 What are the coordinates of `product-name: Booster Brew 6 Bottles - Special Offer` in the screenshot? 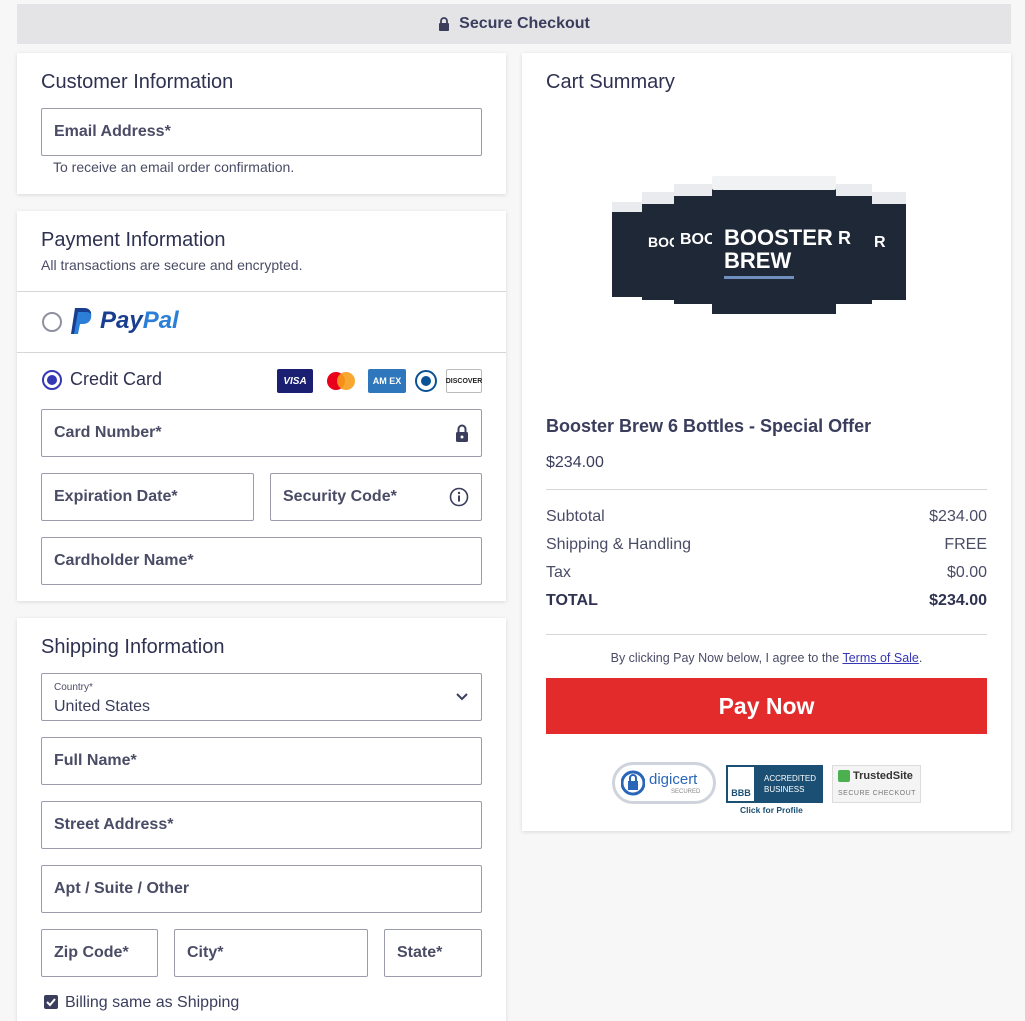 It's located at (709, 426).